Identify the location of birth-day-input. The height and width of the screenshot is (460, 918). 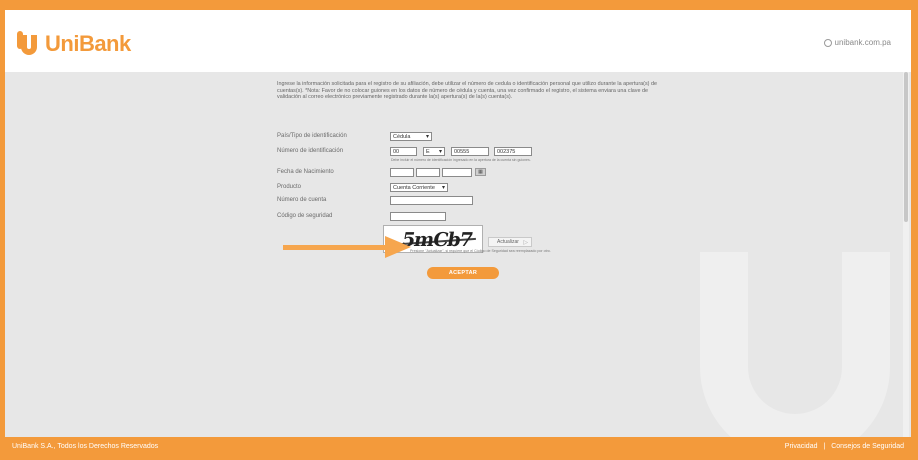
(402, 172).